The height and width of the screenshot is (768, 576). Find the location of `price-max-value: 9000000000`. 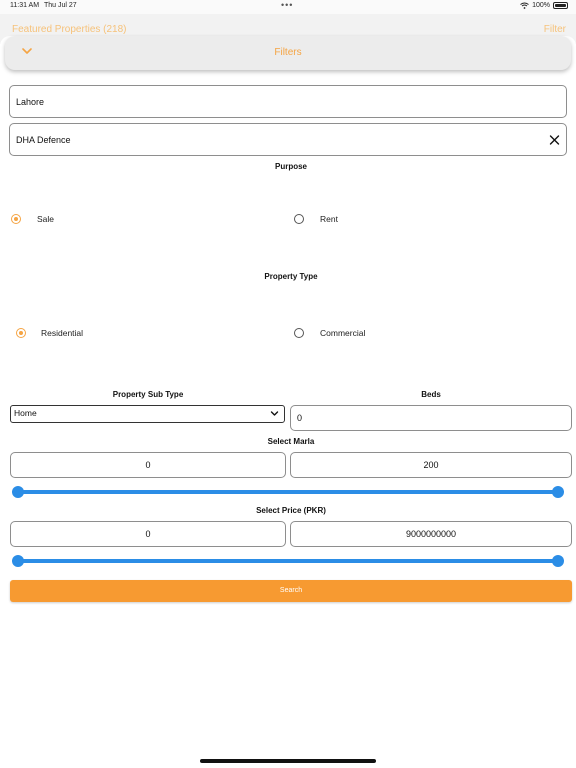

price-max-value: 9000000000 is located at coordinates (431, 534).